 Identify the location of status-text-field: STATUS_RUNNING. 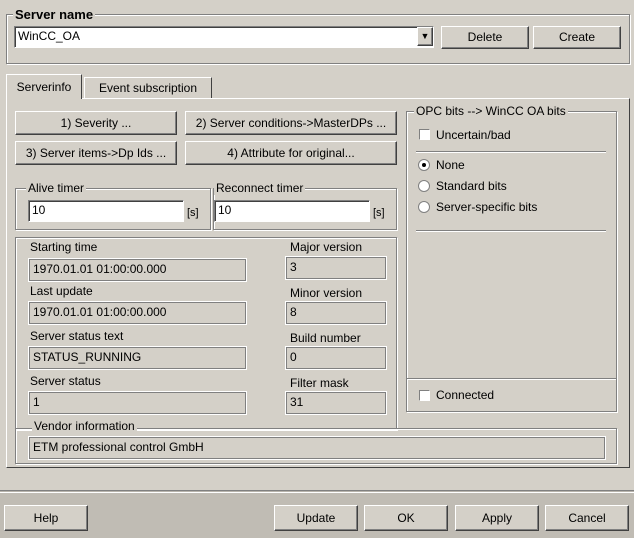
(137, 358).